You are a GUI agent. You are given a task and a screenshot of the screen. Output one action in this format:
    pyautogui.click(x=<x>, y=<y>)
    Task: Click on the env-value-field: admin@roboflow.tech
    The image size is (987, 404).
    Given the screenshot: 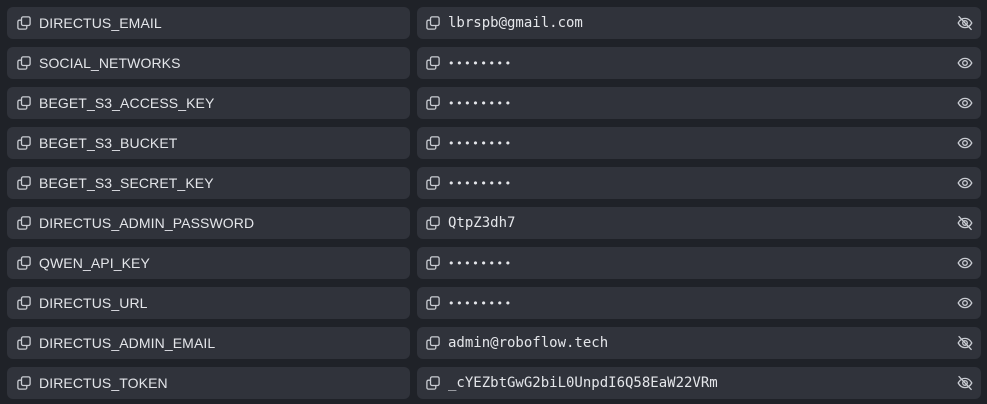 What is the action you would take?
    pyautogui.click(x=699, y=343)
    